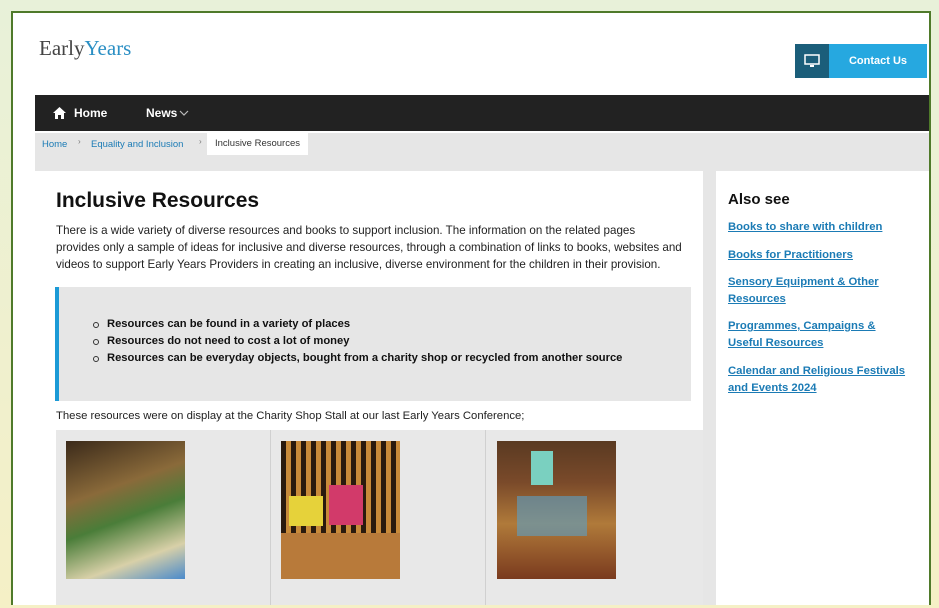  Describe the element at coordinates (125, 510) in the screenshot. I see `photo-books-display` at that location.